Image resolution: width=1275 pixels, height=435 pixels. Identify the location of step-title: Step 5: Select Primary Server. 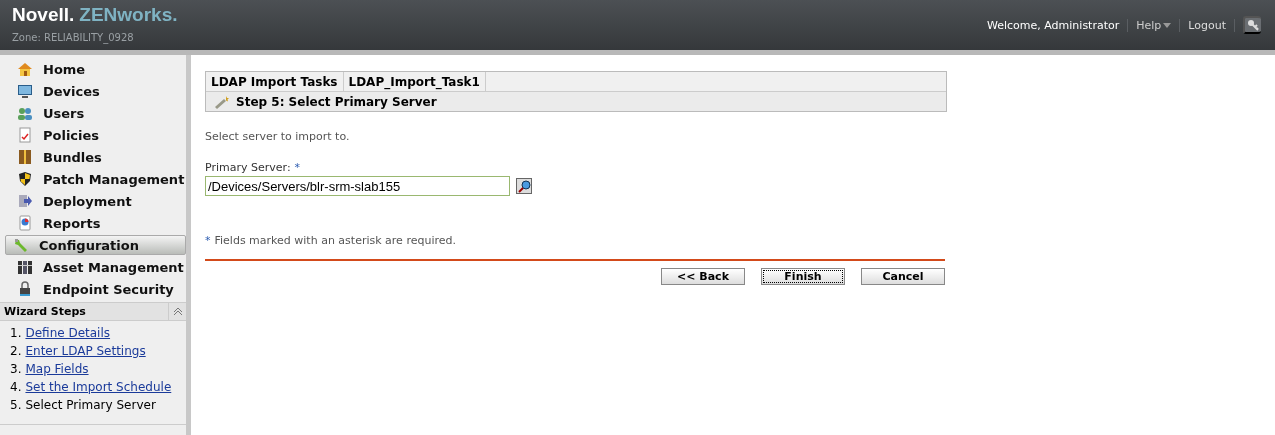
(336, 101).